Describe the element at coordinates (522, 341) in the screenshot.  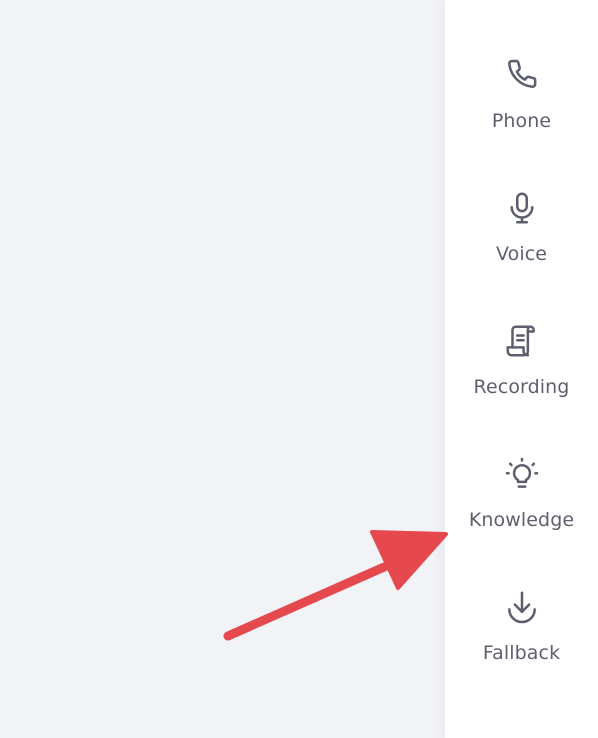
I see `scroll-icon` at that location.